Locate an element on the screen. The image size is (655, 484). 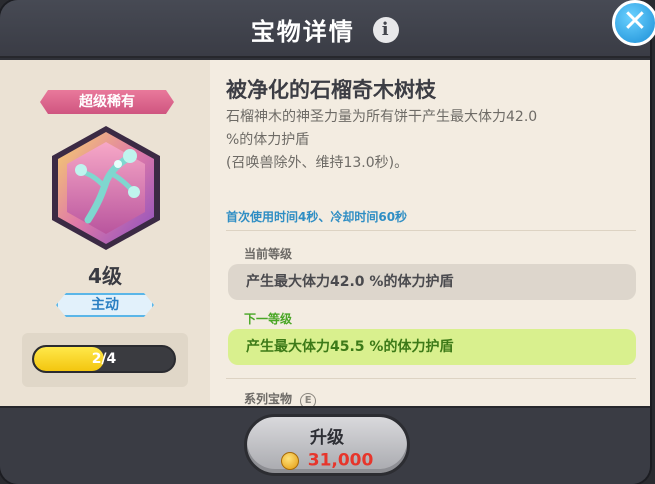
series-treasure-section: 系列宝物 E is located at coordinates (280, 398).